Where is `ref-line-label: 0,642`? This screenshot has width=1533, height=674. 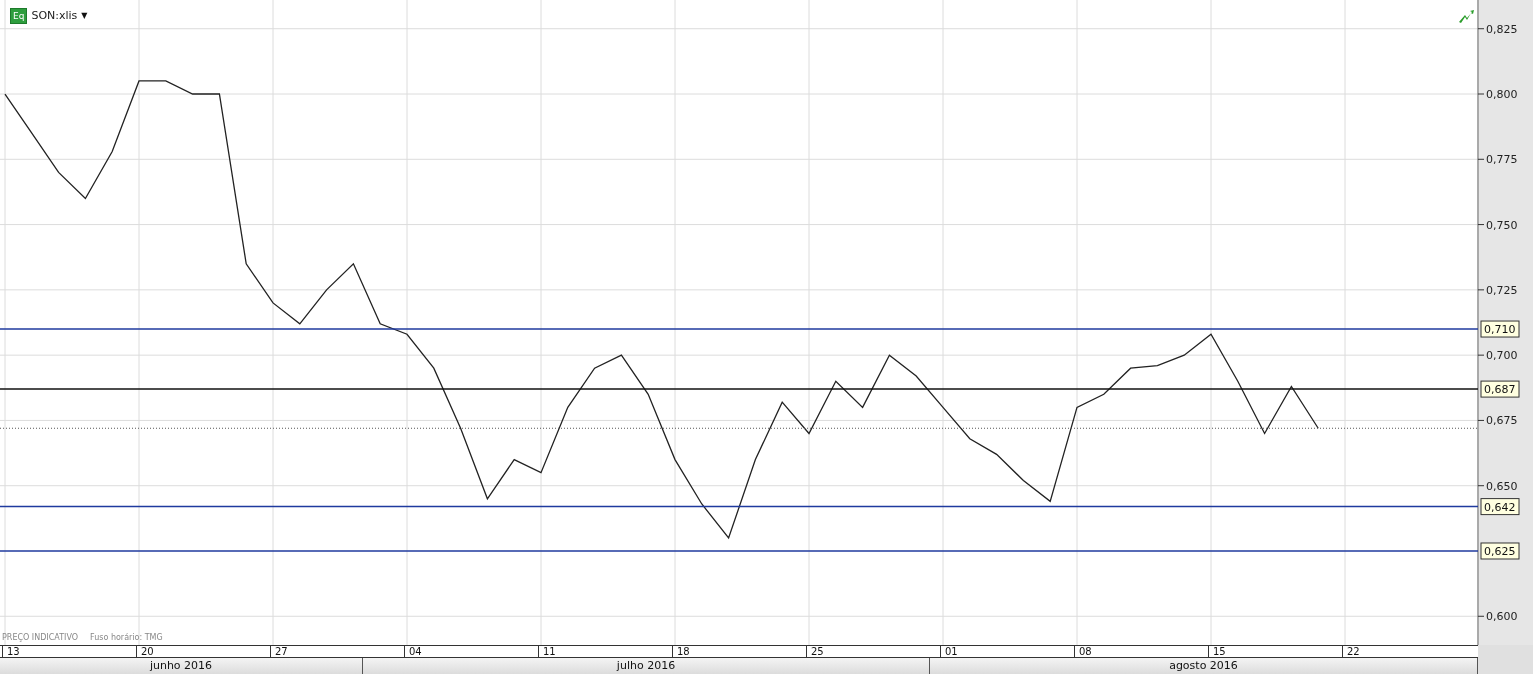
ref-line-label: 0,642 is located at coordinates (1500, 507).